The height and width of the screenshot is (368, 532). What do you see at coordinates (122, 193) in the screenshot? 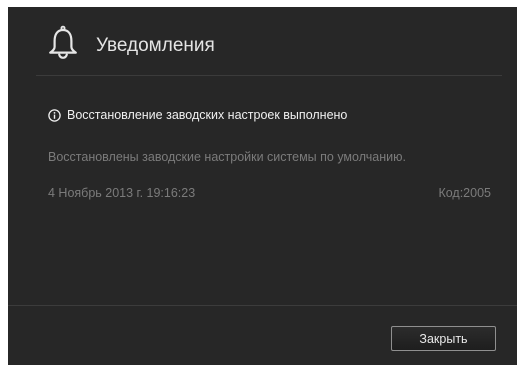
I see `notification-date: 4 Ноябрь 2013 г. 19:16:23` at bounding box center [122, 193].